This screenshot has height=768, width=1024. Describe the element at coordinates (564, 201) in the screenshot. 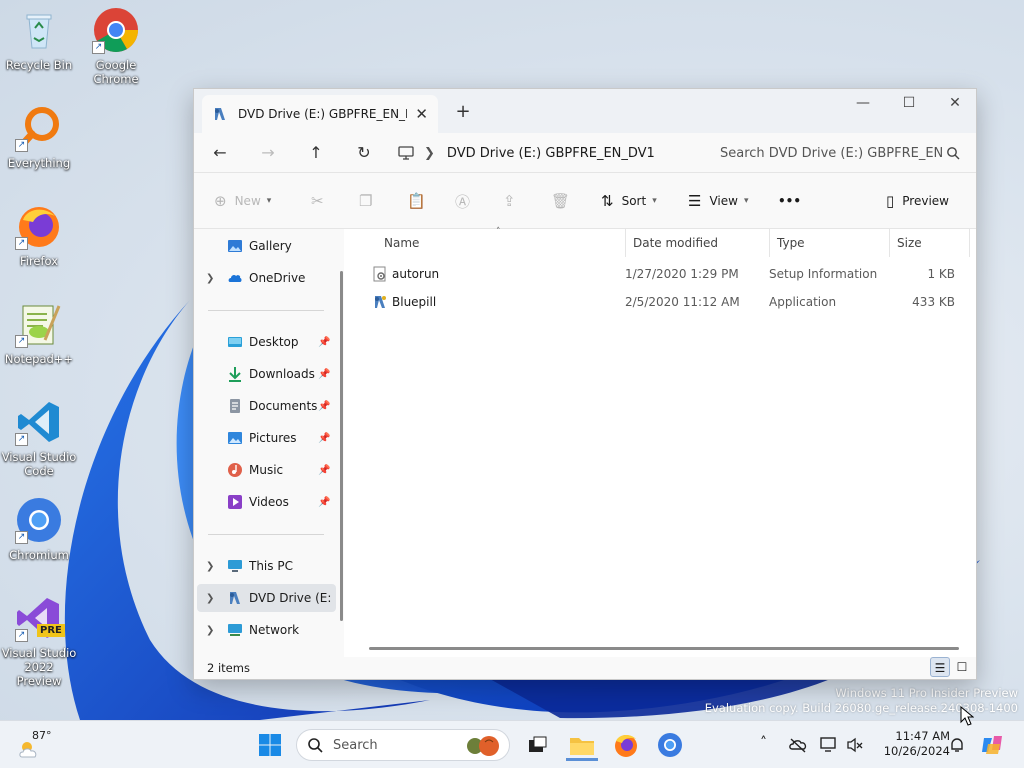

I see `delete-button: 🗑` at that location.